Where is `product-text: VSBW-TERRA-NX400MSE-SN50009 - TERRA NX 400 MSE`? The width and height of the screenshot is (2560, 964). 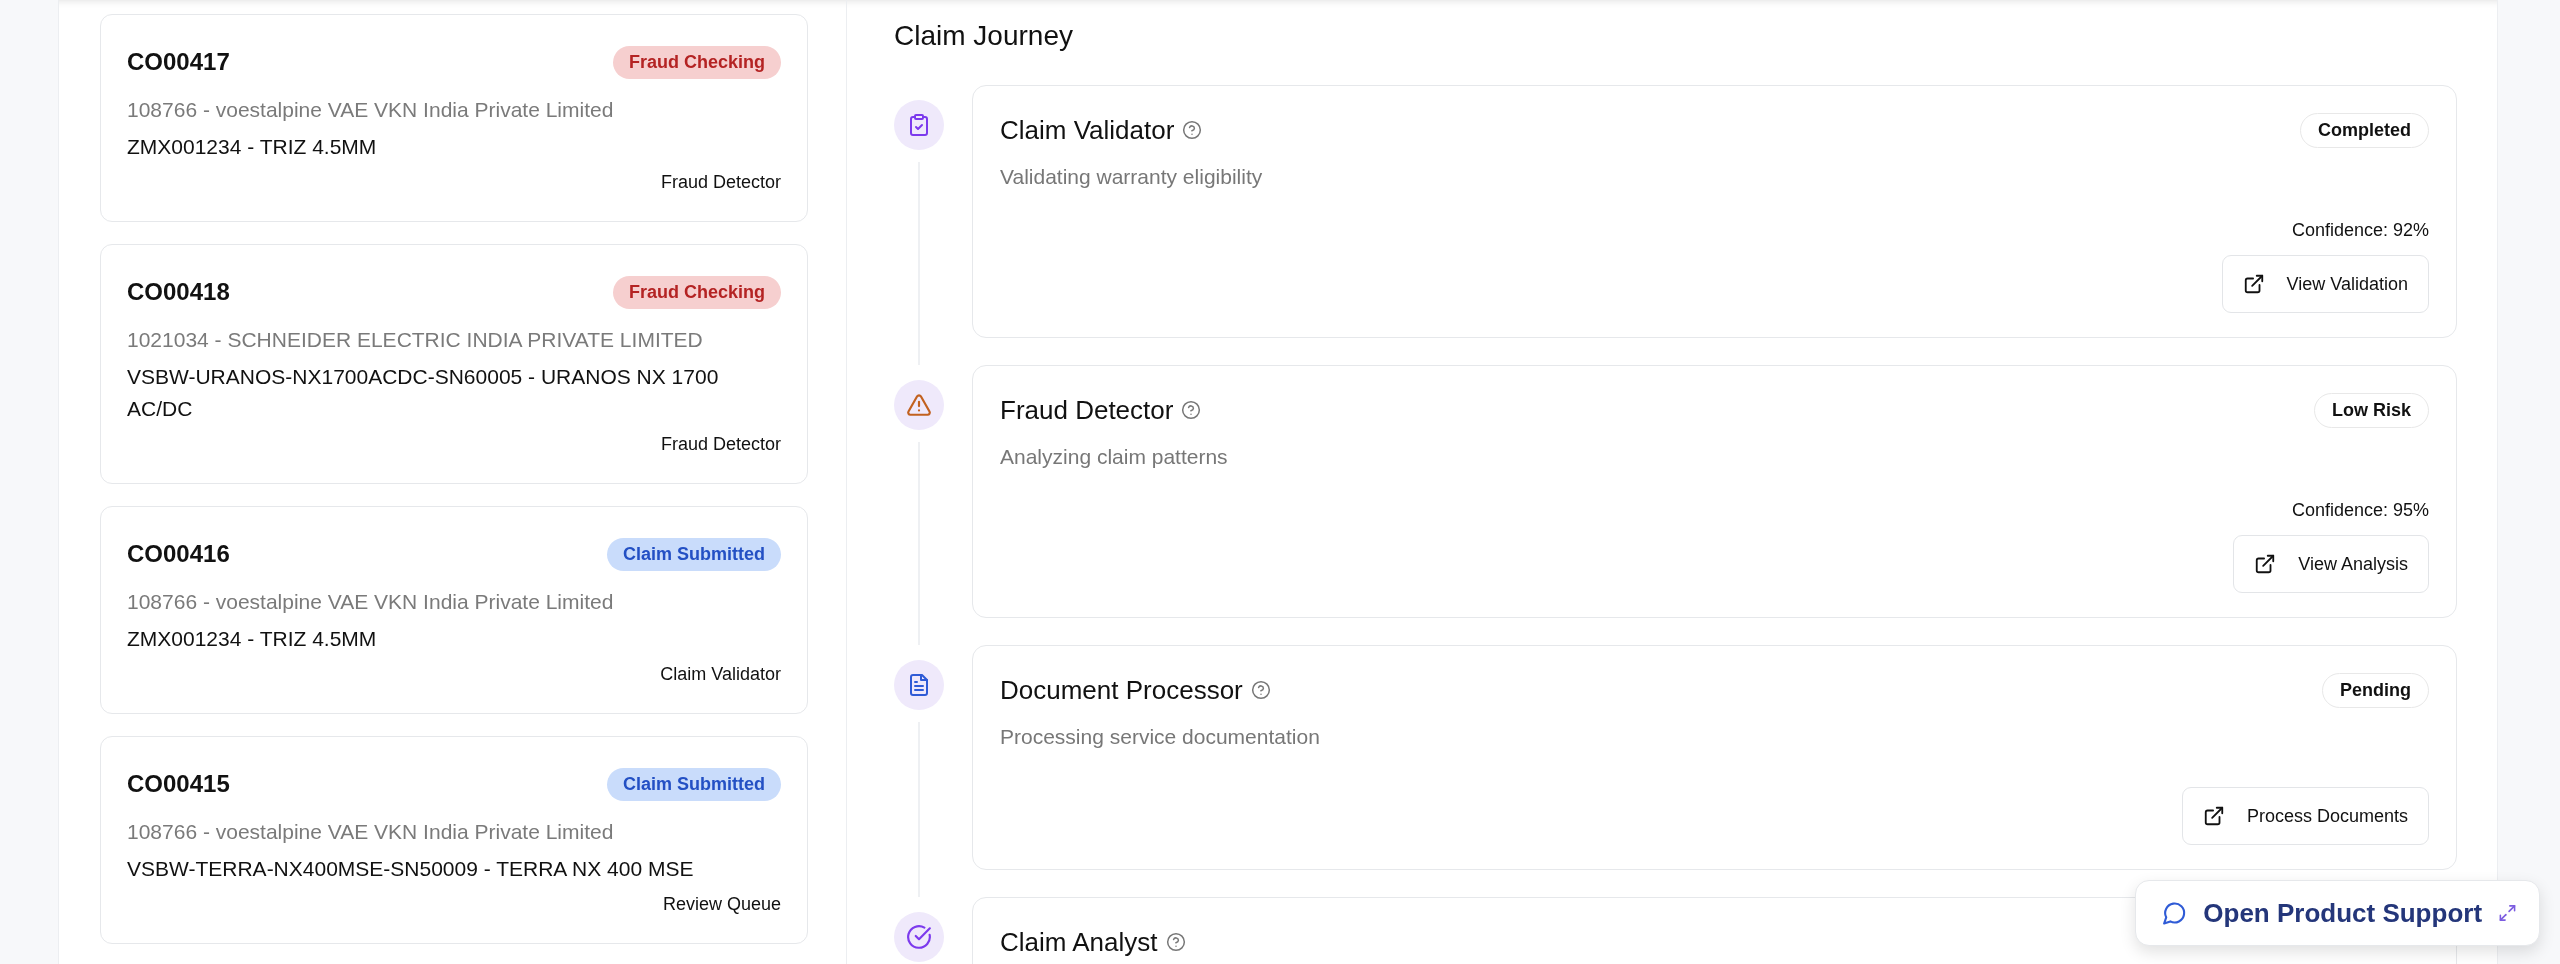 product-text: VSBW-TERRA-NX400MSE-SN50009 - TERRA NX 400 MSE is located at coordinates (411, 869).